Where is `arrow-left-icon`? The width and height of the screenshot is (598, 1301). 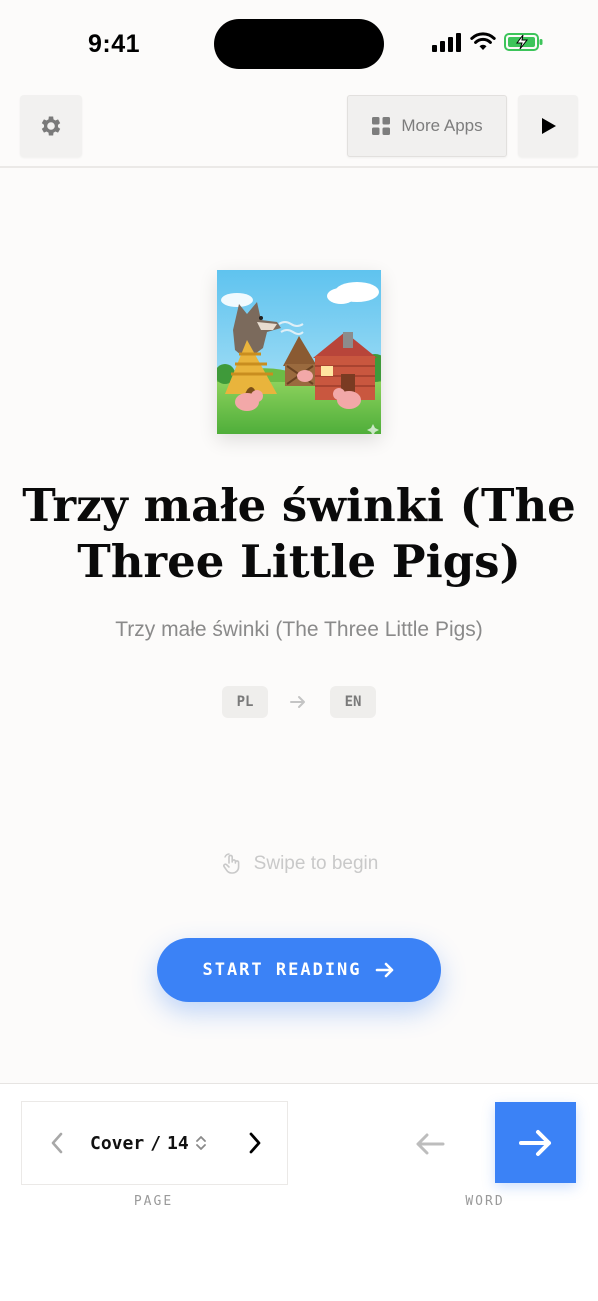 arrow-left-icon is located at coordinates (430, 1144).